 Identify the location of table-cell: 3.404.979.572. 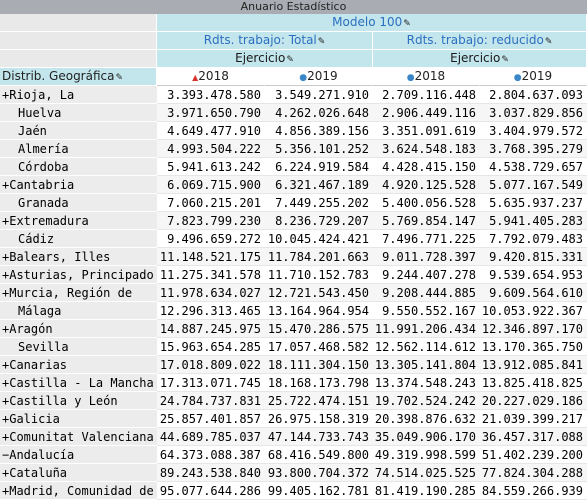
(533, 131).